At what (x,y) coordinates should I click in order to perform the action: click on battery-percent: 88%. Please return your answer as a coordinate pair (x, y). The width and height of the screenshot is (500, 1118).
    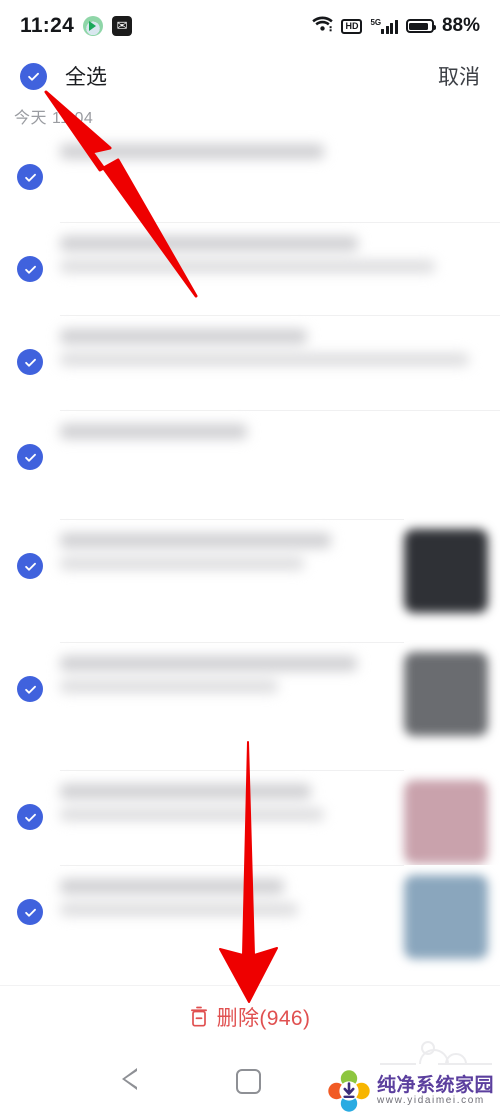
    Looking at the image, I should click on (460, 25).